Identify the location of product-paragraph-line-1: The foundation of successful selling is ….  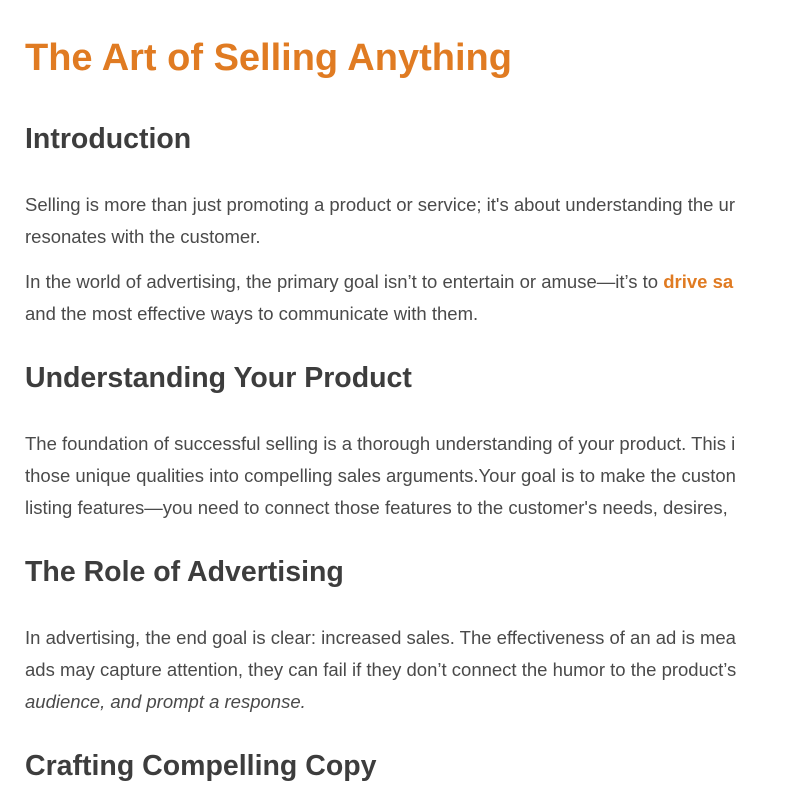
(380, 443).